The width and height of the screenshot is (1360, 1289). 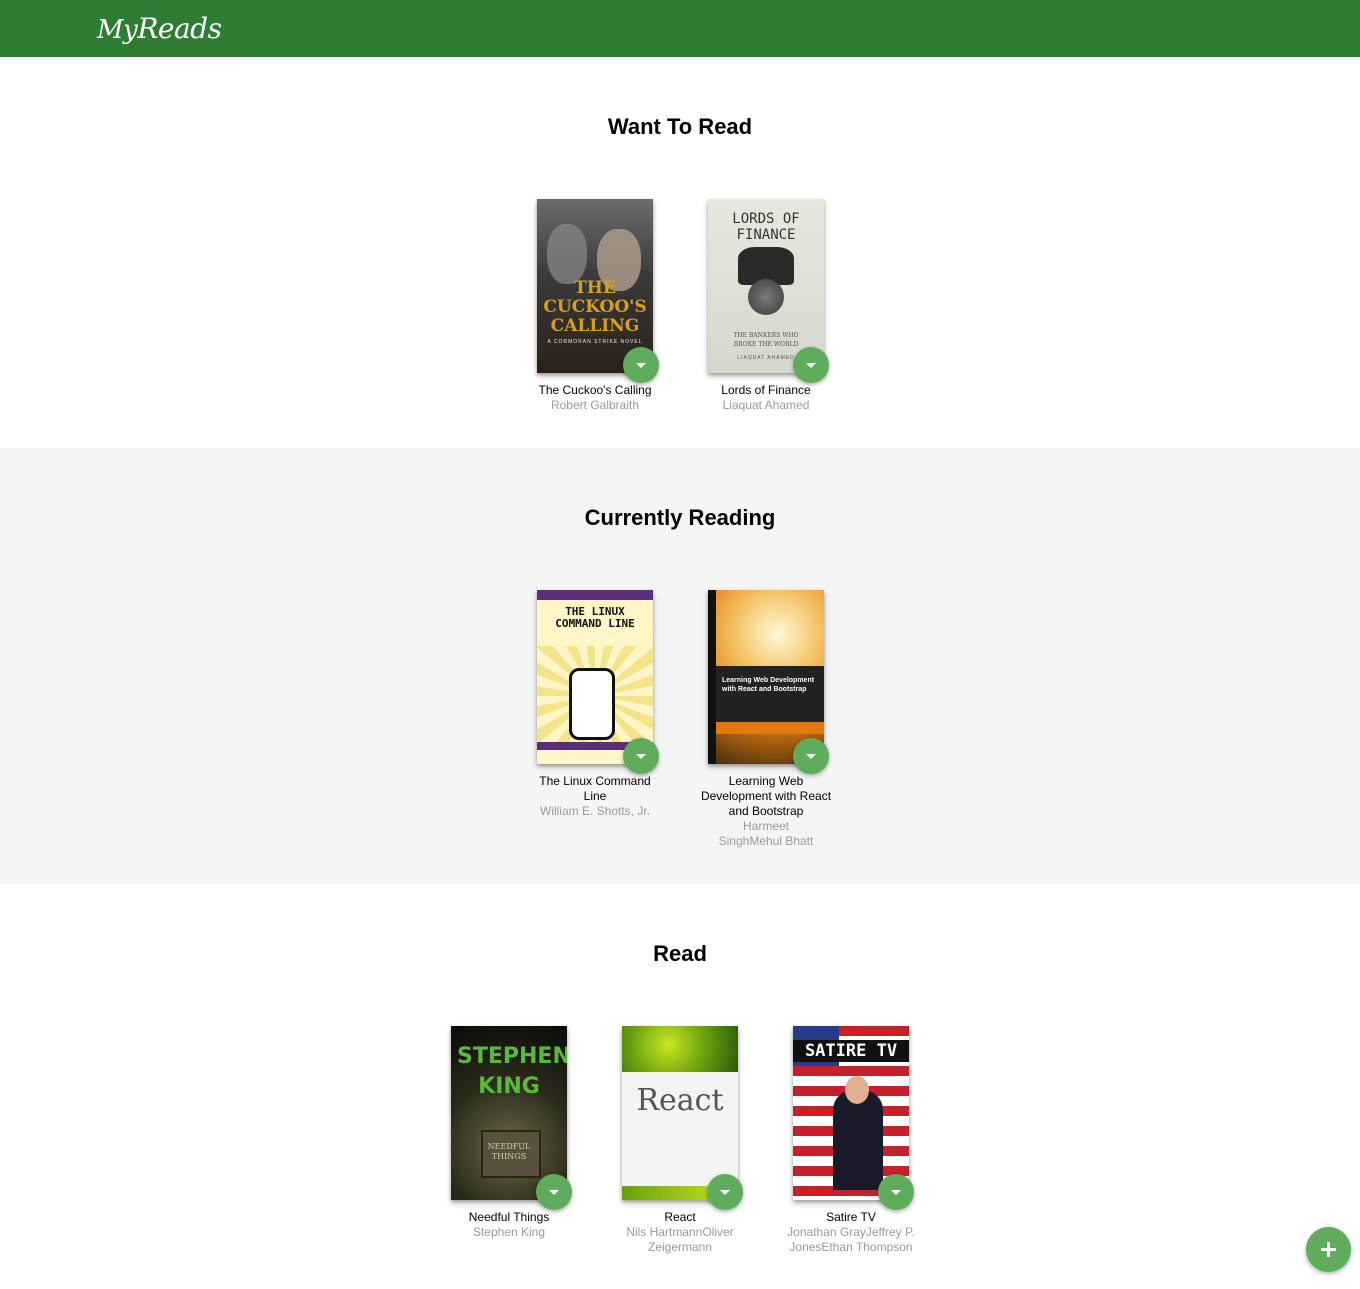 I want to click on book-authors: Harmeet SinghMehul Bhatt, so click(x=766, y=833).